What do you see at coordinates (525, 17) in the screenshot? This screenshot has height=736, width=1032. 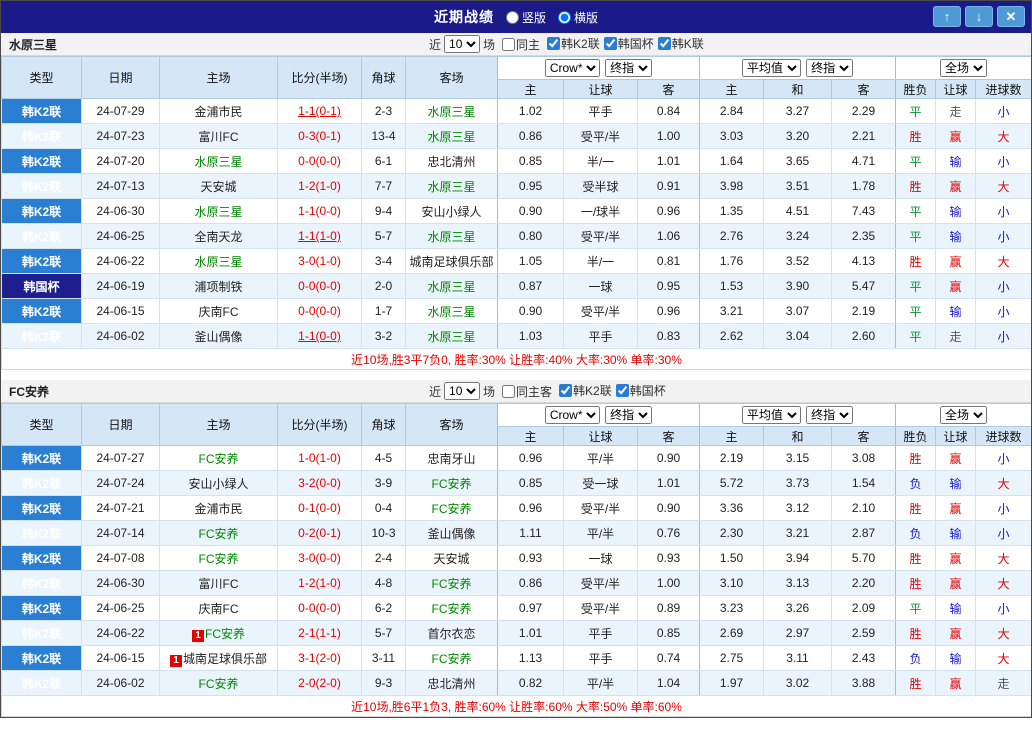 I see `layout-vertical-radio: 竖版` at bounding box center [525, 17].